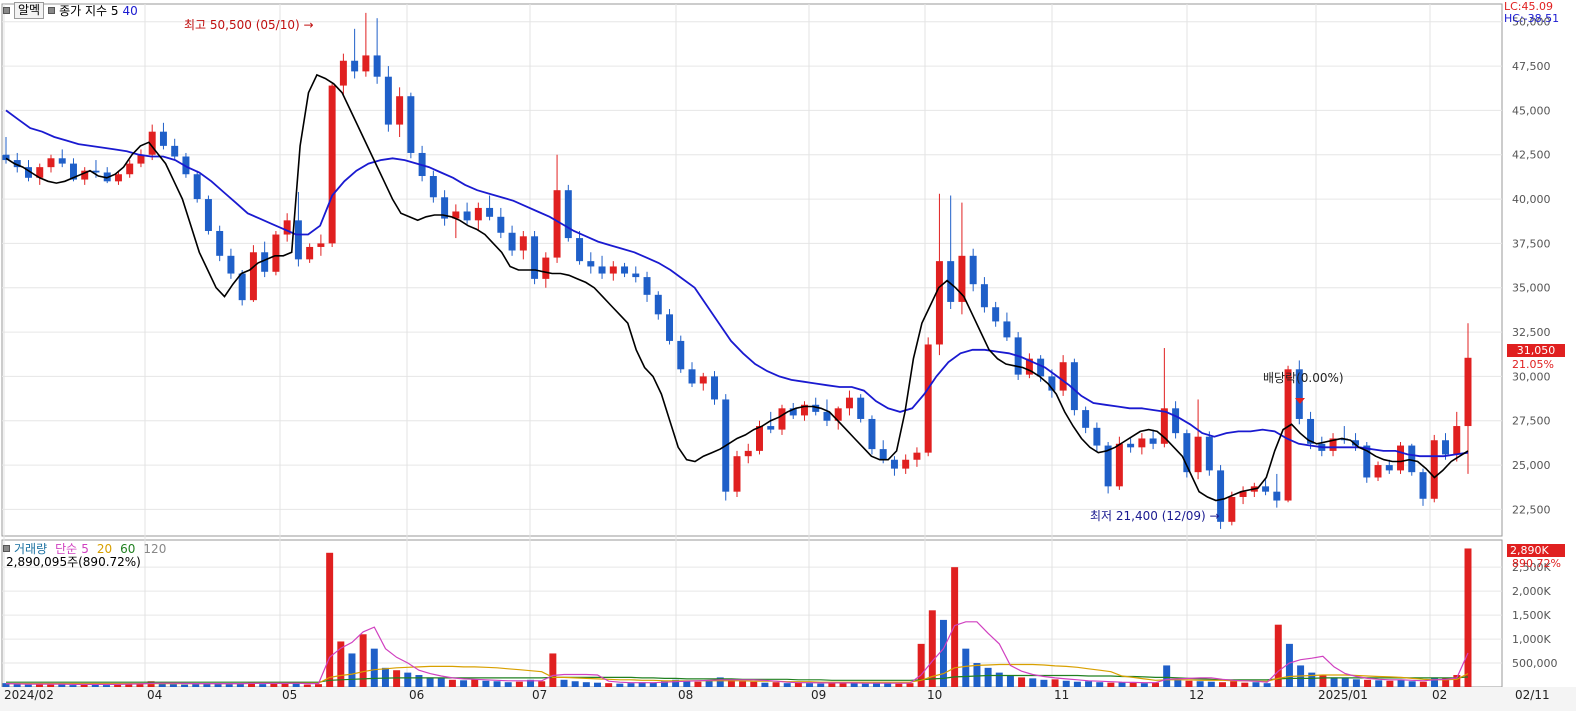 This screenshot has height=714, width=1576. Describe the element at coordinates (1214, 516) in the screenshot. I see `right-arrow-icon: →` at that location.